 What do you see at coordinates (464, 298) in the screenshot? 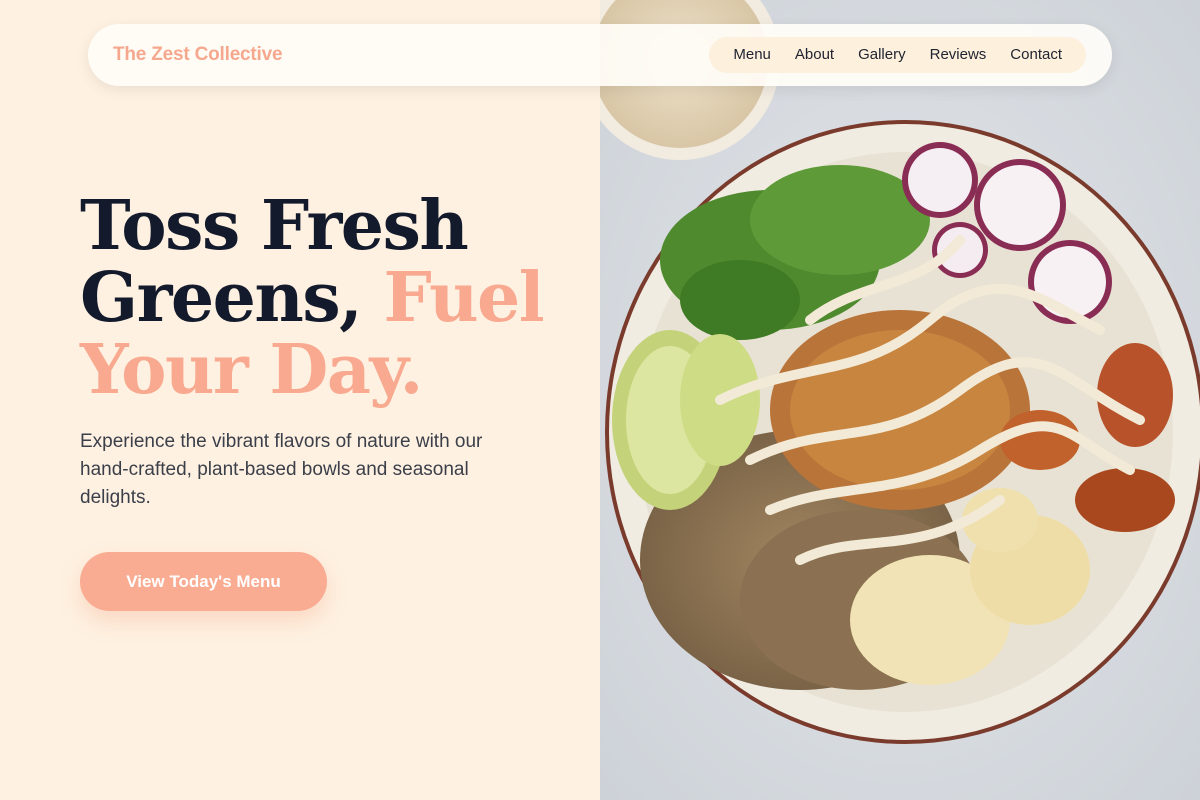
I see `headline-line2-accent: Fuel` at bounding box center [464, 298].